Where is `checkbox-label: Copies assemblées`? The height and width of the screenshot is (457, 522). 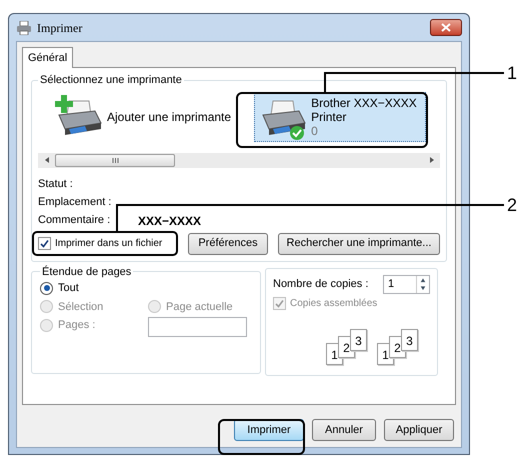 checkbox-label: Copies assemblées is located at coordinates (334, 303).